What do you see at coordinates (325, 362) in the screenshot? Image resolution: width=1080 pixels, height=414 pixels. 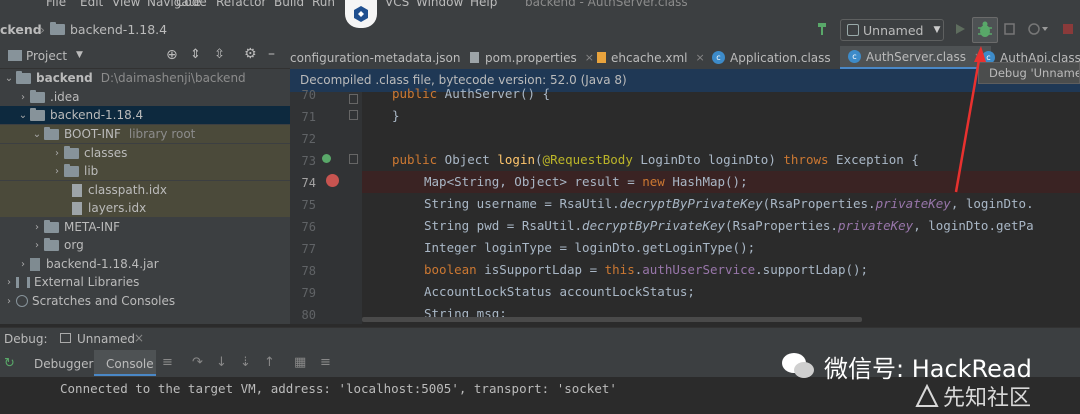 I see `more-icon: ≡` at bounding box center [325, 362].